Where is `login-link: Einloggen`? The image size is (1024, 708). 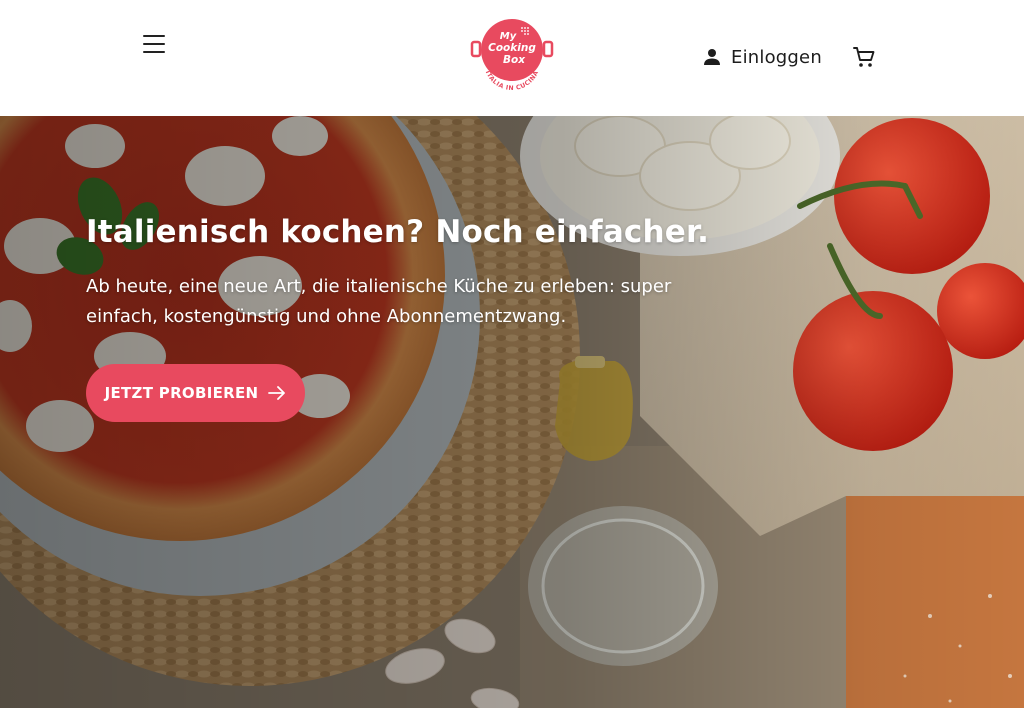
login-link: Einloggen is located at coordinates (762, 57).